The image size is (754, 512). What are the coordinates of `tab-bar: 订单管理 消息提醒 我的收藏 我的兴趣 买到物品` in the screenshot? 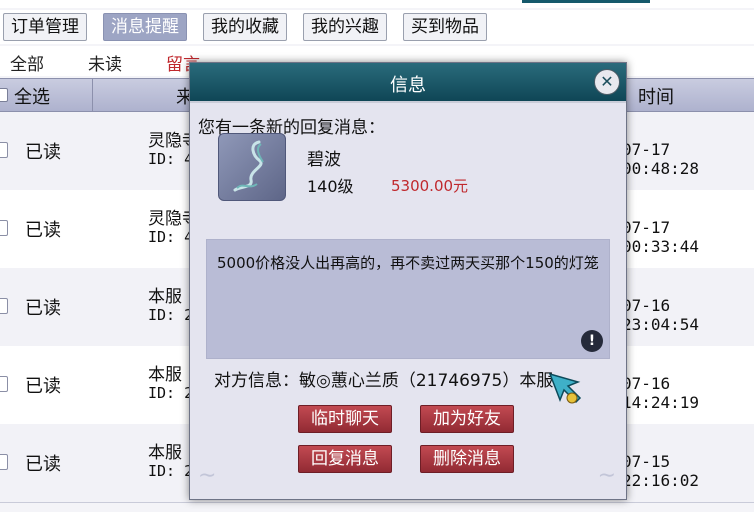 It's located at (377, 27).